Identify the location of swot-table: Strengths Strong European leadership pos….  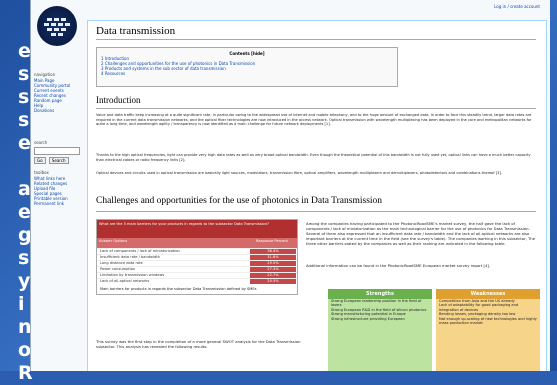
(434, 330).